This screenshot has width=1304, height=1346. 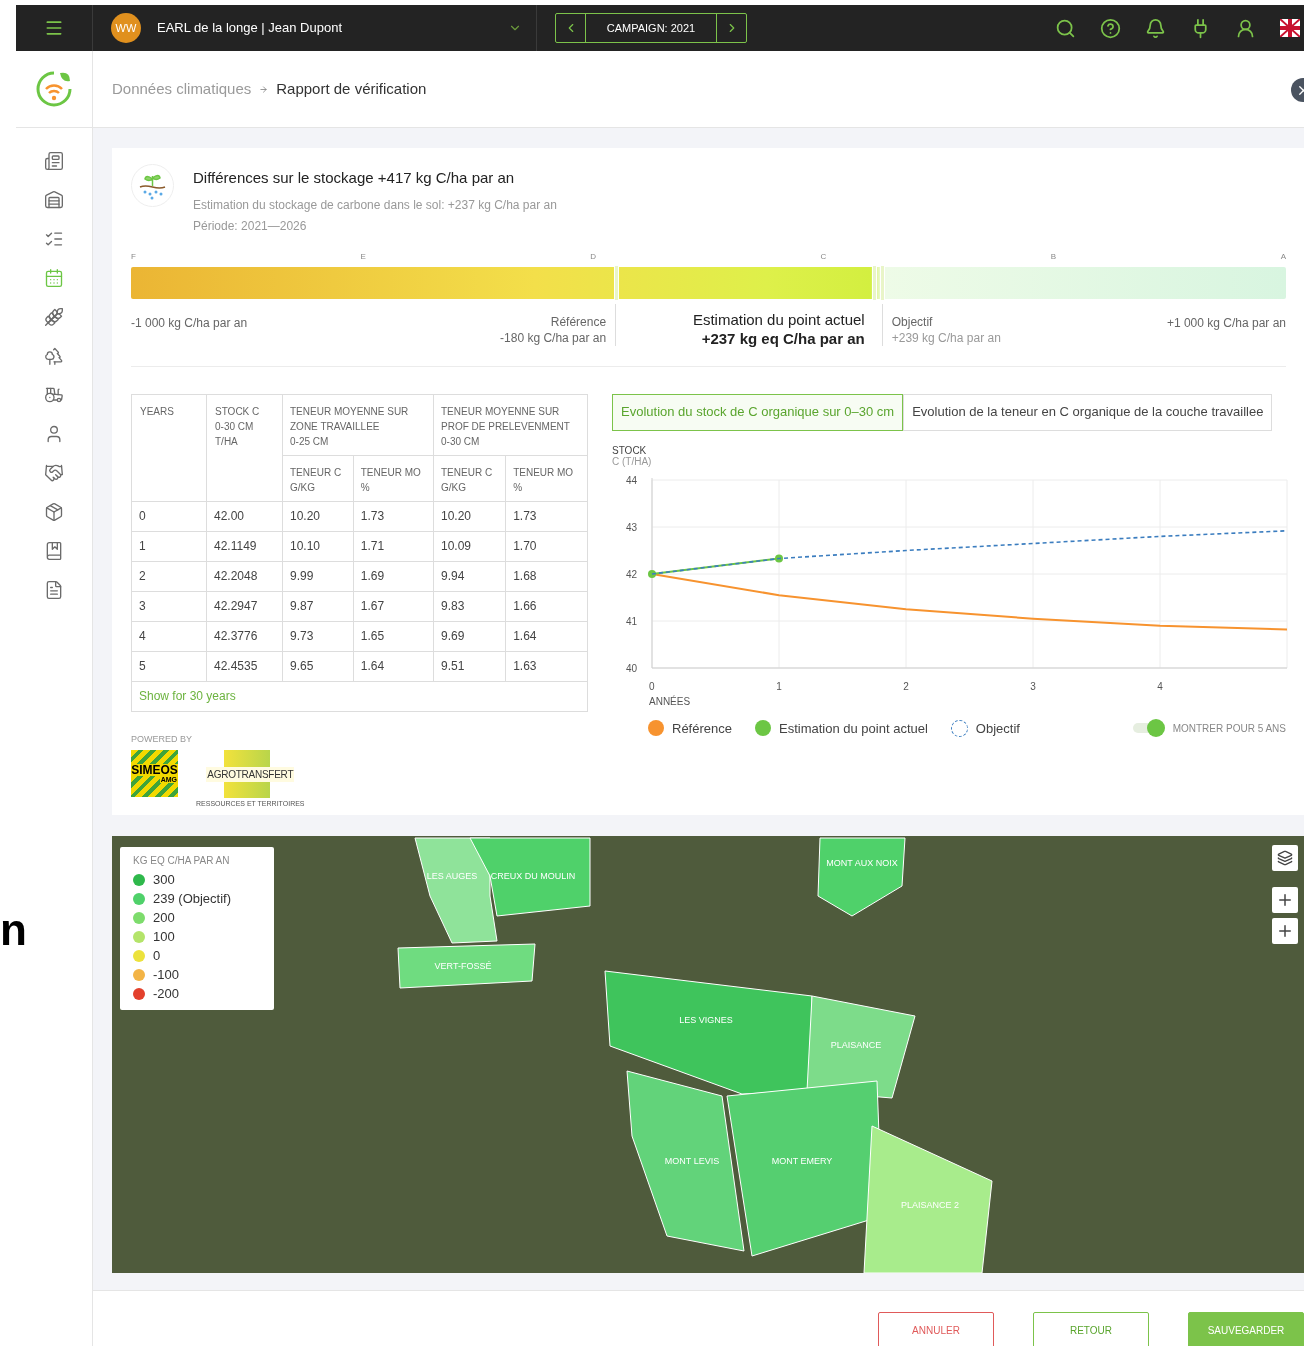 I want to click on legend-label: 200, so click(x=164, y=917).